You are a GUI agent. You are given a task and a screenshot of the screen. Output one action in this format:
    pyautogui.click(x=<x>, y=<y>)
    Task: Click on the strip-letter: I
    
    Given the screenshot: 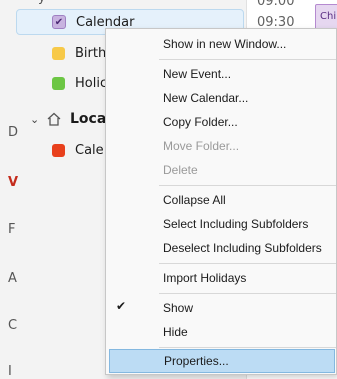 What is the action you would take?
    pyautogui.click(x=10, y=371)
    